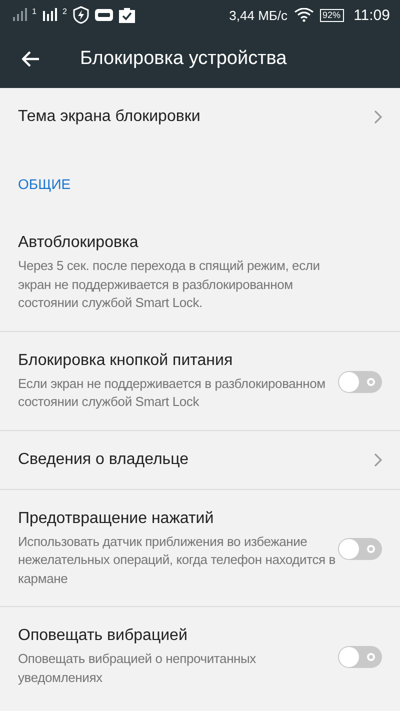 Image resolution: width=400 pixels, height=711 pixels. I want to click on item-summary: Использовать датчик приближения во избежание нежелательных операций, когда телефон находится в кармане, so click(177, 560).